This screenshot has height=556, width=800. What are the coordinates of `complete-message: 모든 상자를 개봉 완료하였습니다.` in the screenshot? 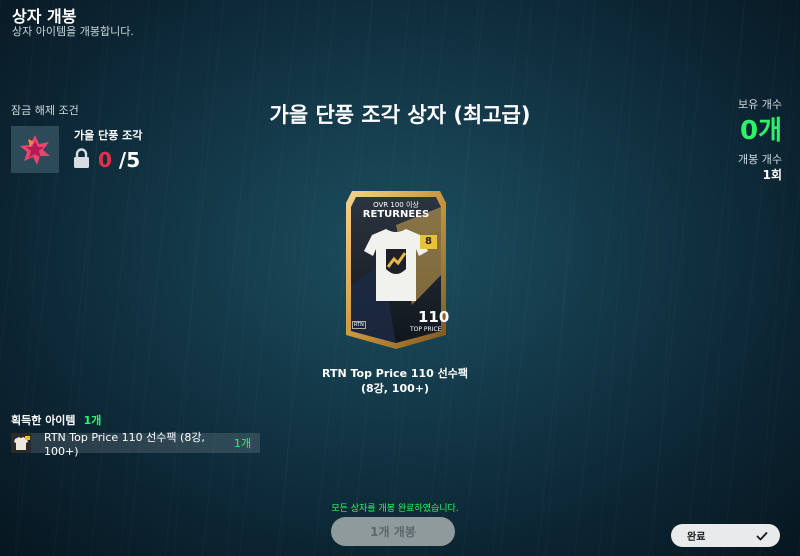 It's located at (395, 509).